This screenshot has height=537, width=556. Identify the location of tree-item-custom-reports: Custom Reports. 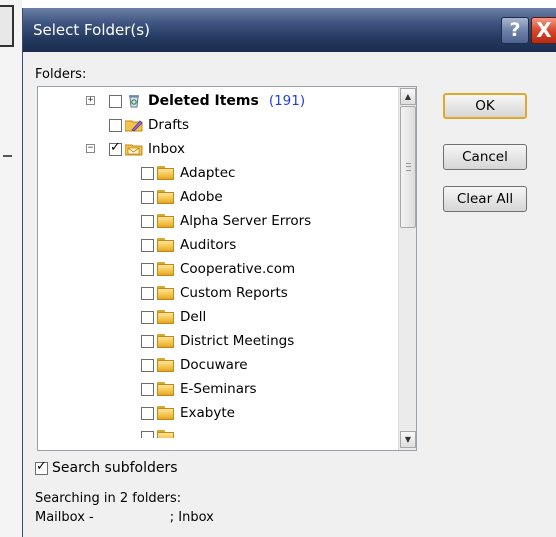
(214, 293).